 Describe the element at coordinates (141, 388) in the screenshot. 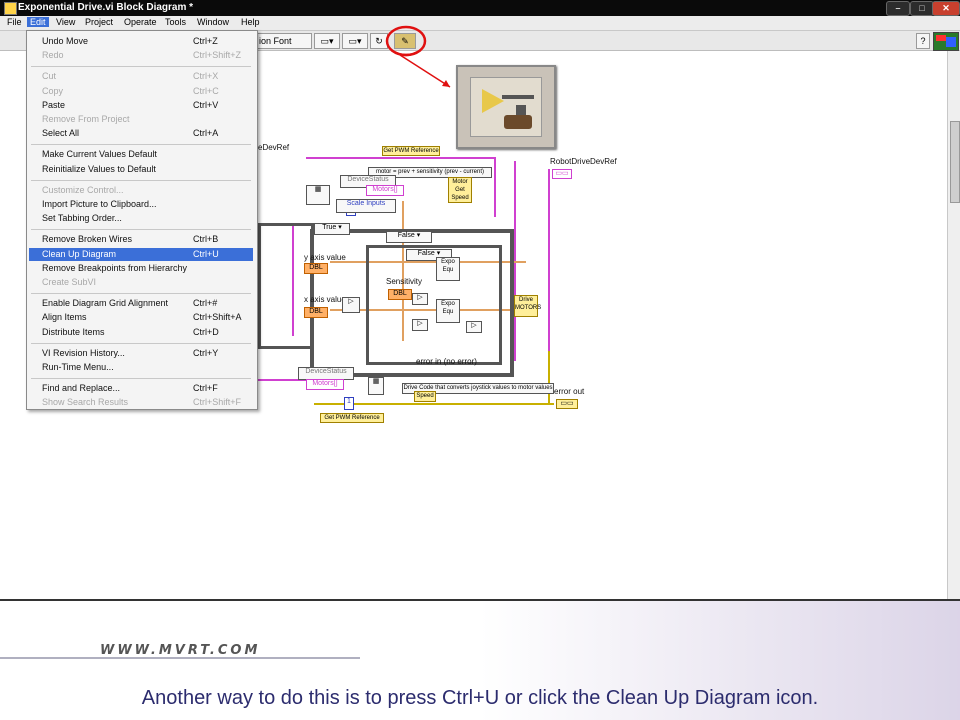

I see `menu-item-find-and-replace: Find and Replace... Ctrl+F` at that location.